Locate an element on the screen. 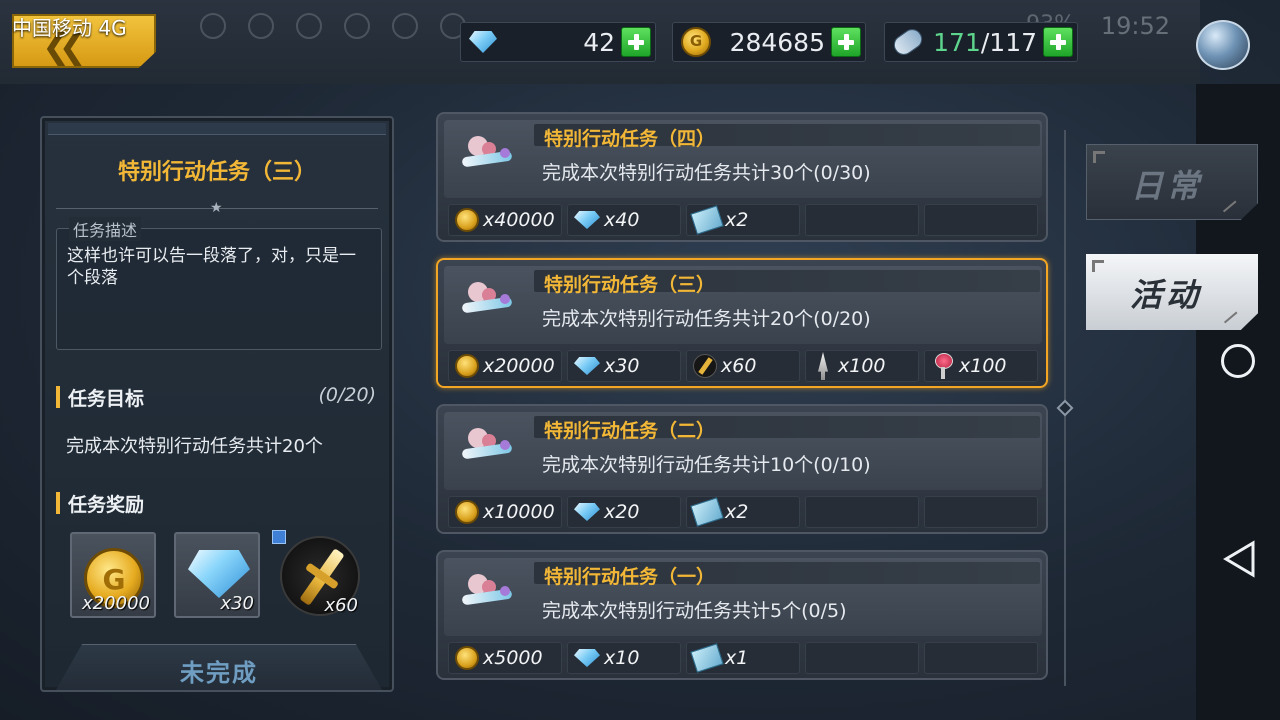 The width and height of the screenshot is (1280, 720). tab-daily: 日常 is located at coordinates (1172, 182).